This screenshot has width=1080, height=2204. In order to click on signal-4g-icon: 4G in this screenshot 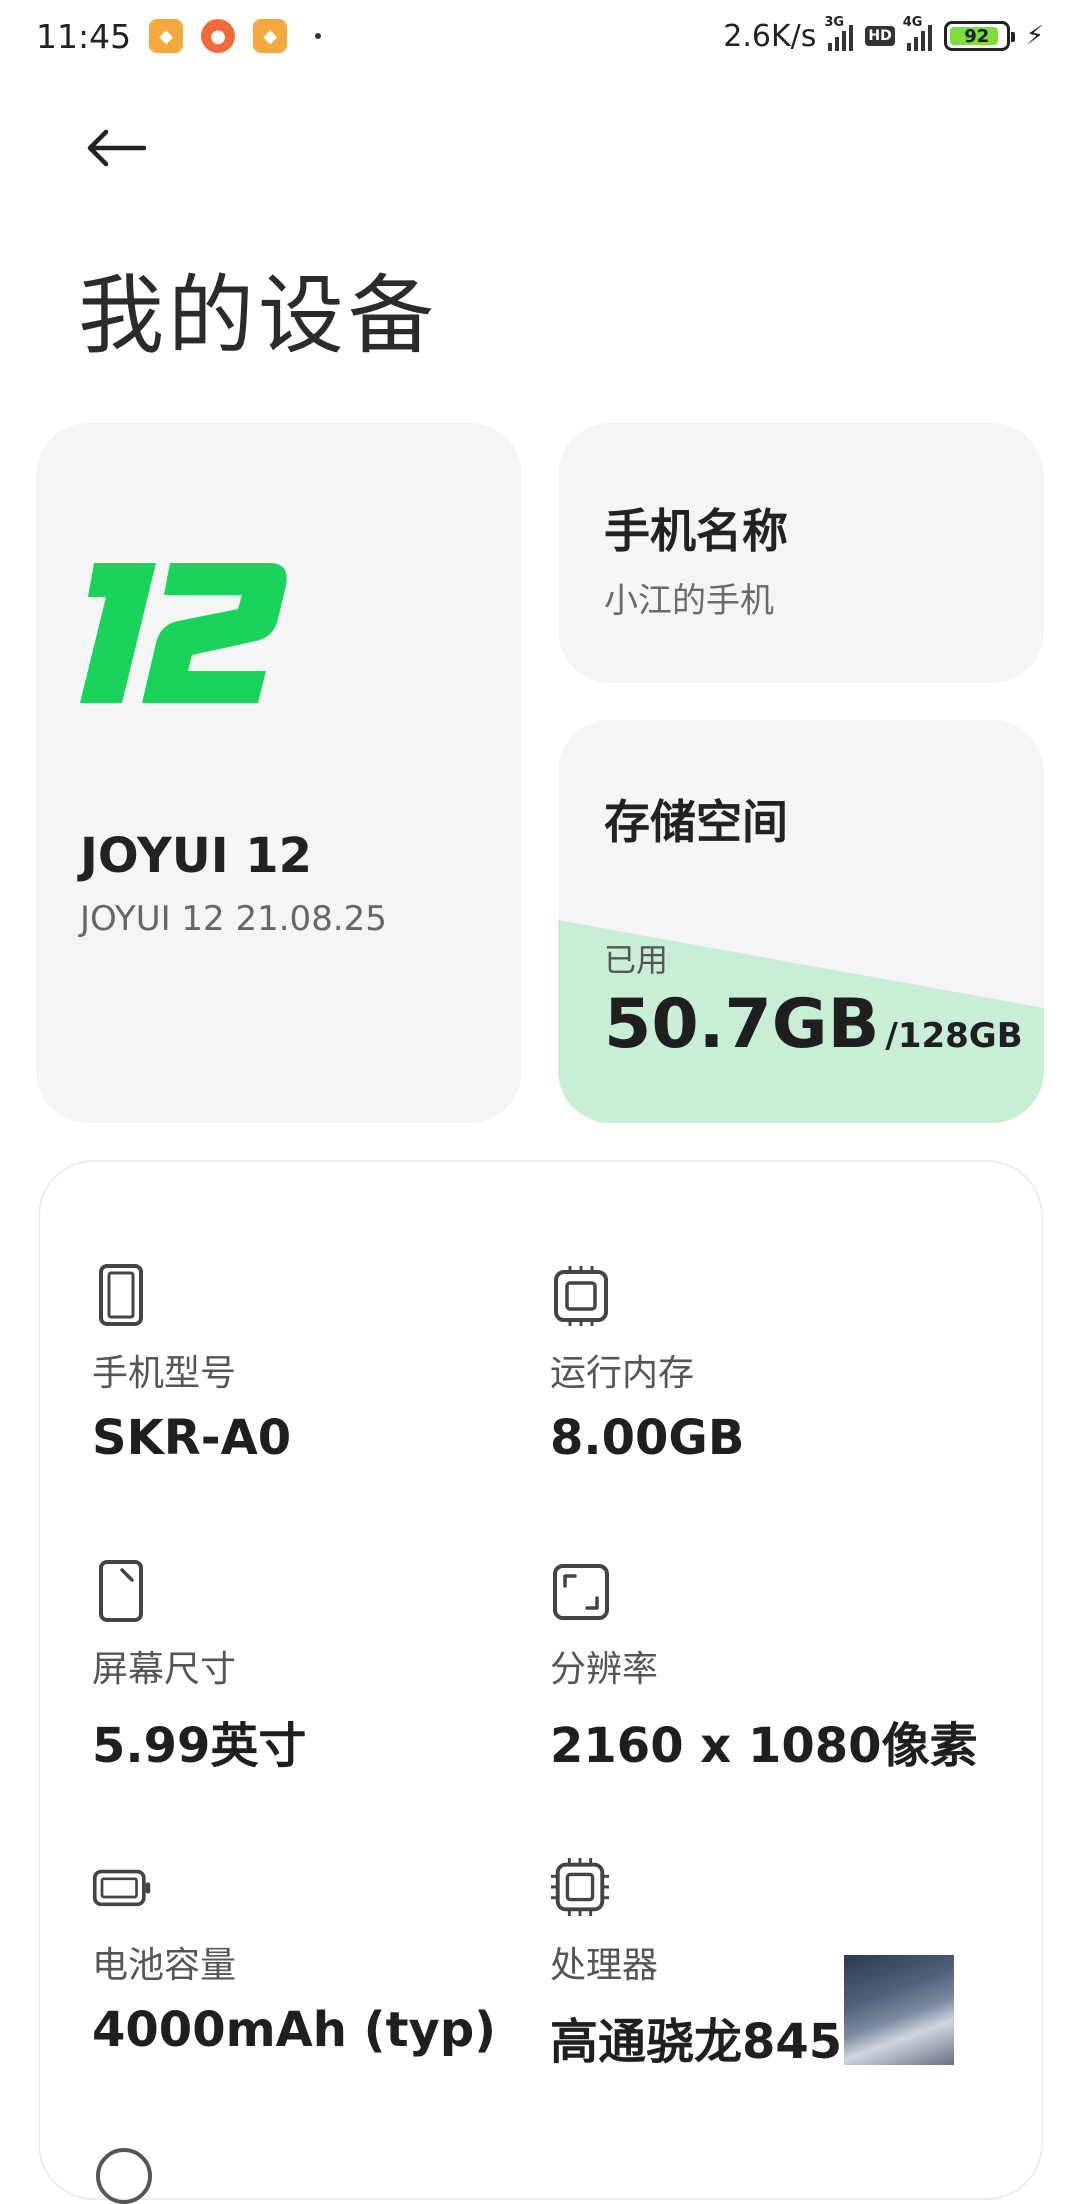, I will do `click(917, 33)`.